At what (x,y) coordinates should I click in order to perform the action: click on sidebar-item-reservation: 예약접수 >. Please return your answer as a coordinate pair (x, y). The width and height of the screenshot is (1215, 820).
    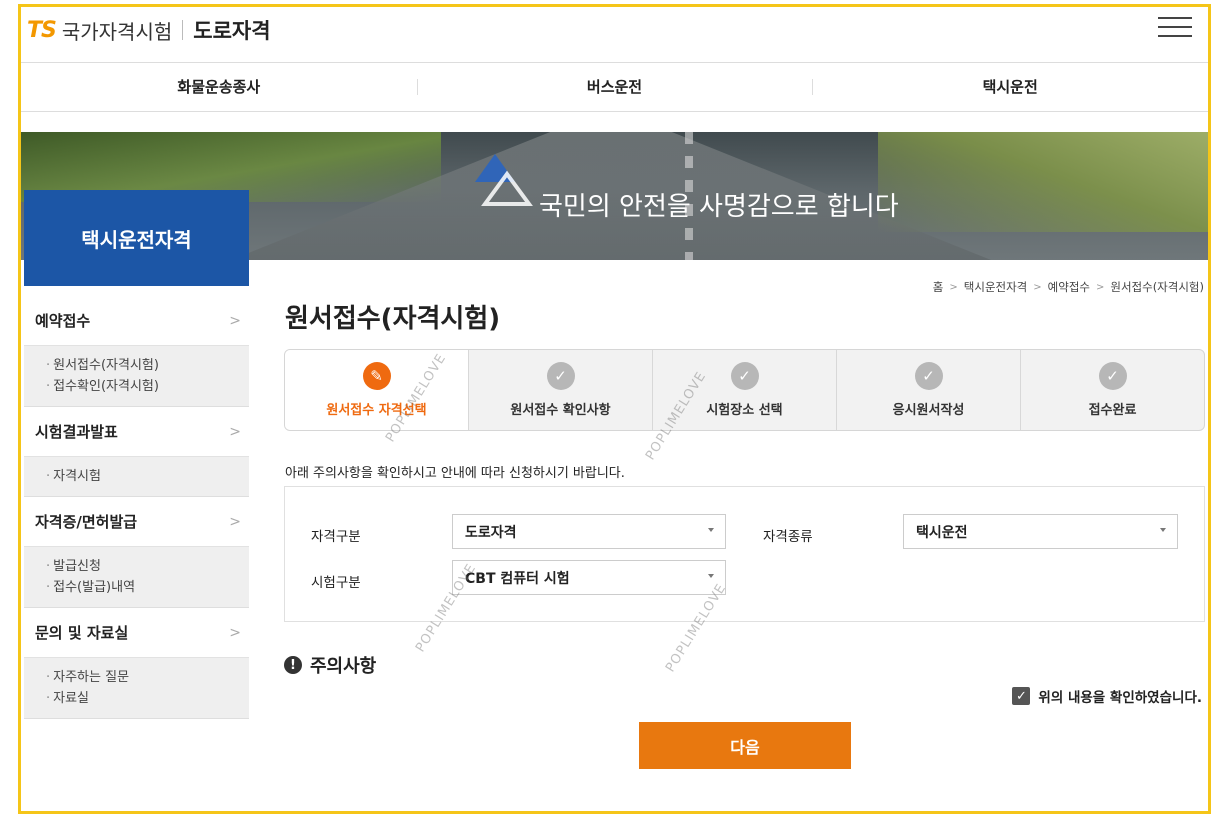
    Looking at the image, I should click on (136, 321).